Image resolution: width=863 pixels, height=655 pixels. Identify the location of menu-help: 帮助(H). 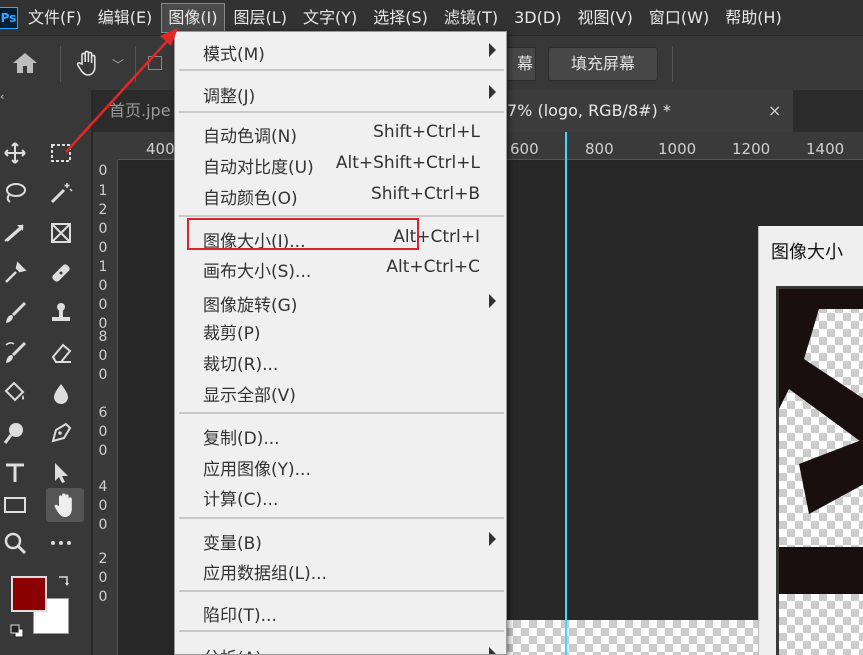
(753, 18).